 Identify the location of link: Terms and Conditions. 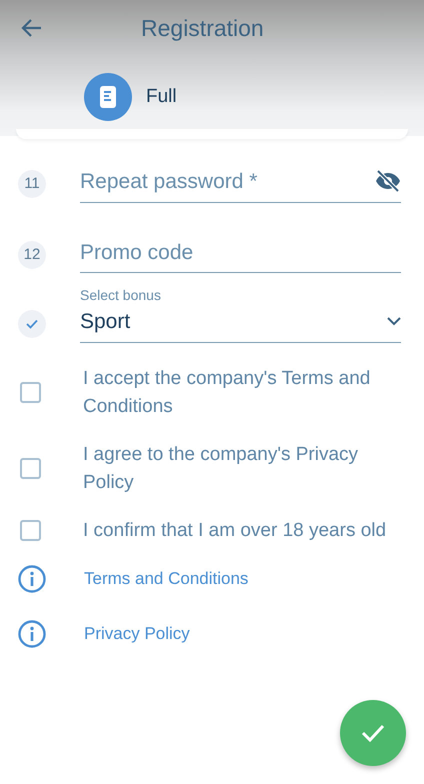
(166, 579).